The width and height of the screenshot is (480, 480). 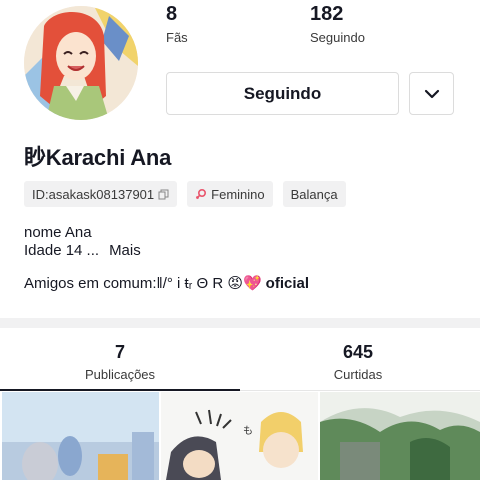 What do you see at coordinates (337, 37) in the screenshot?
I see `following-label: Seguindo` at bounding box center [337, 37].